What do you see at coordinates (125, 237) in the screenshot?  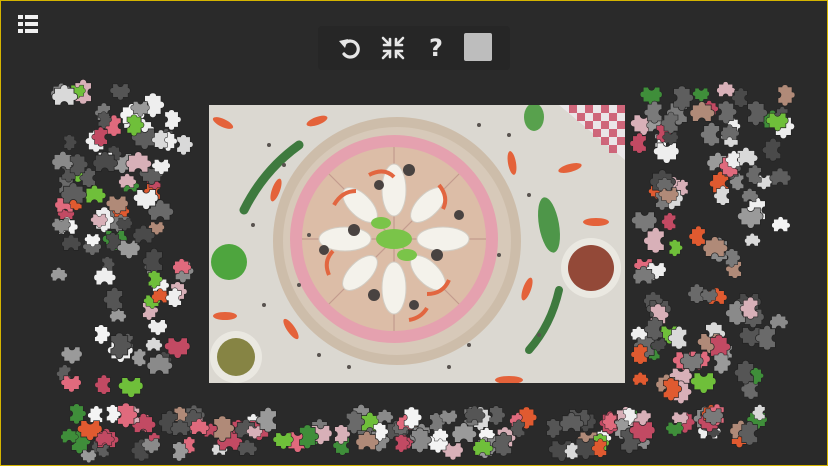 I see `piece-tray-left` at bounding box center [125, 237].